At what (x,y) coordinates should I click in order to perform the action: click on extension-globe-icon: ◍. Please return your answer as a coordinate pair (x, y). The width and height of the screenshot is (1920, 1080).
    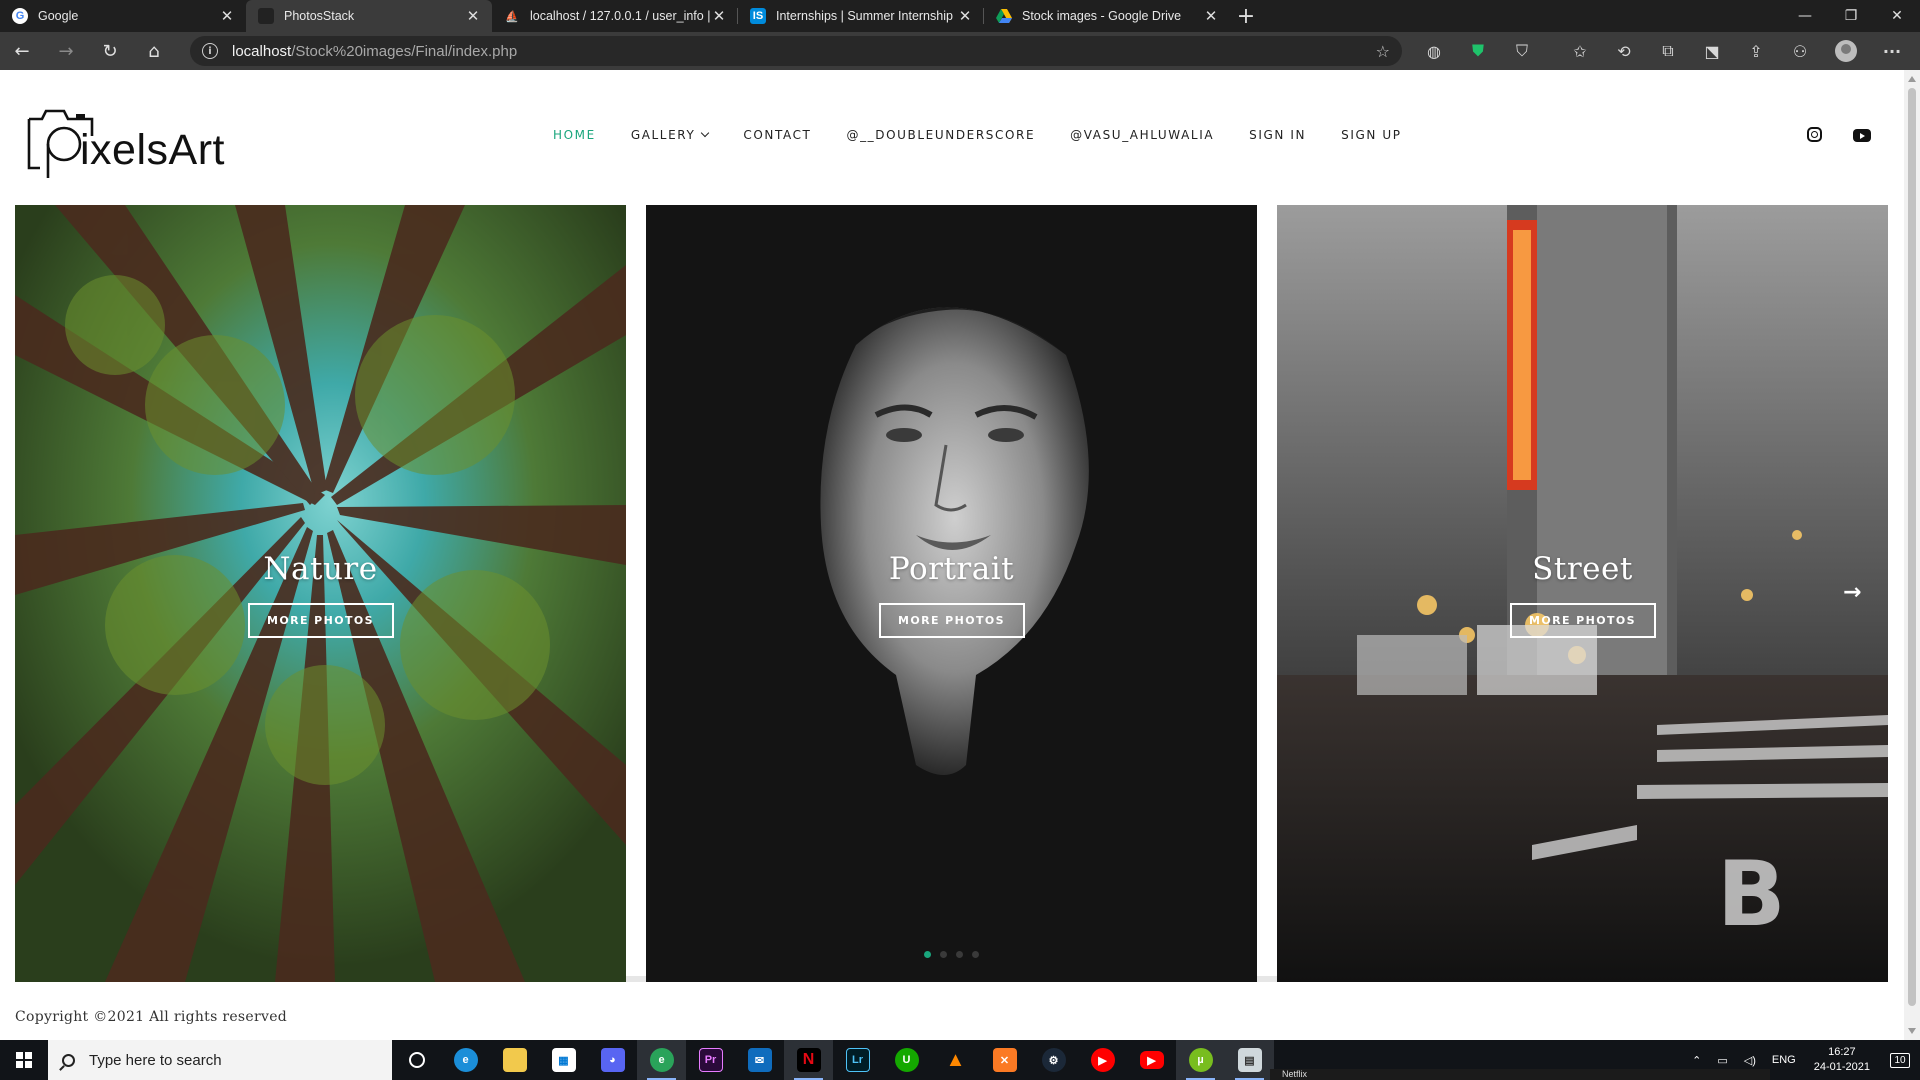
    Looking at the image, I should click on (1434, 51).